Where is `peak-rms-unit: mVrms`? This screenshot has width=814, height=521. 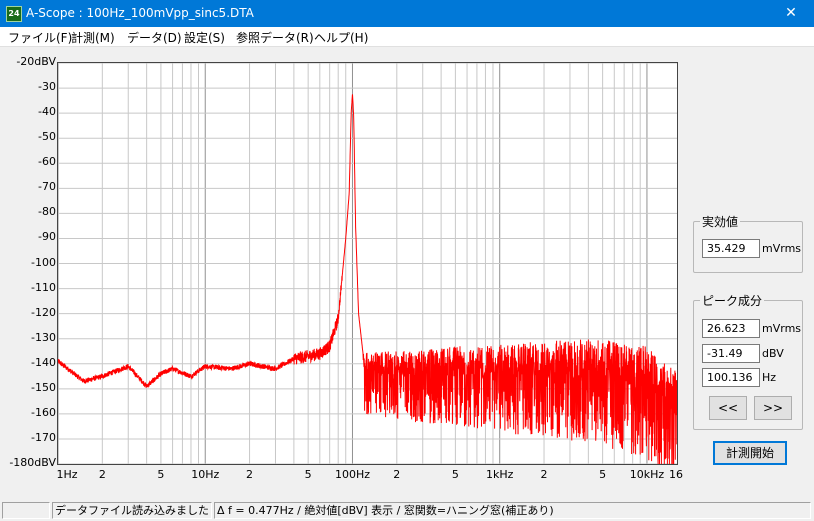 peak-rms-unit: mVrms is located at coordinates (782, 328).